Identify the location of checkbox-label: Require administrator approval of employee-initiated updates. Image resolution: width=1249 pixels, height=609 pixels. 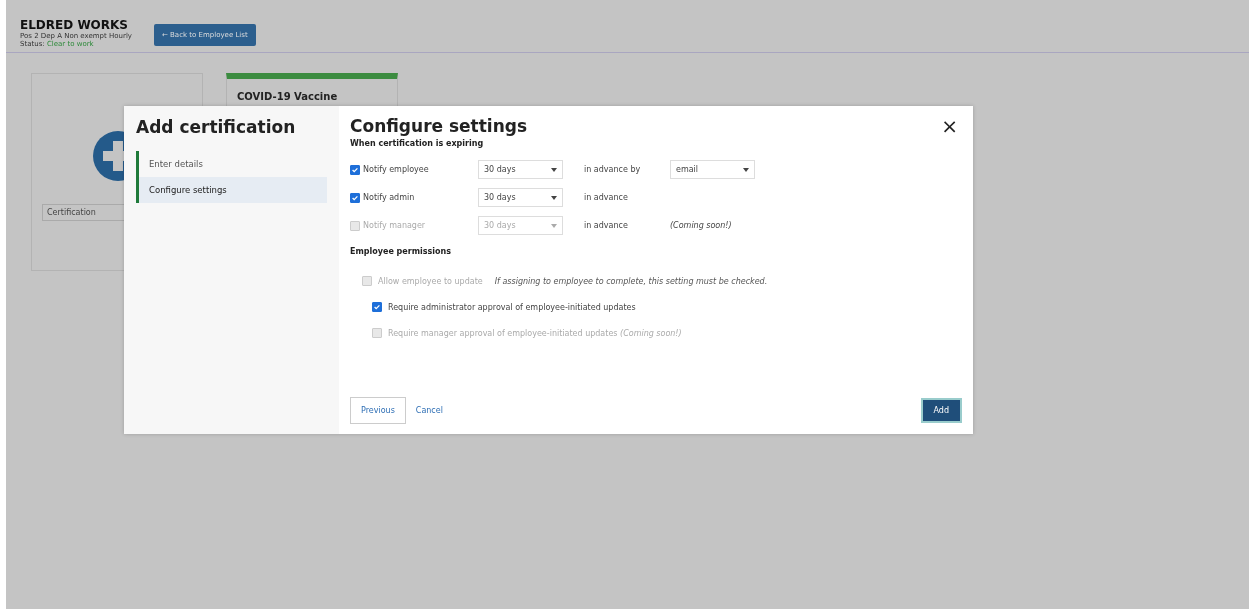
(512, 307).